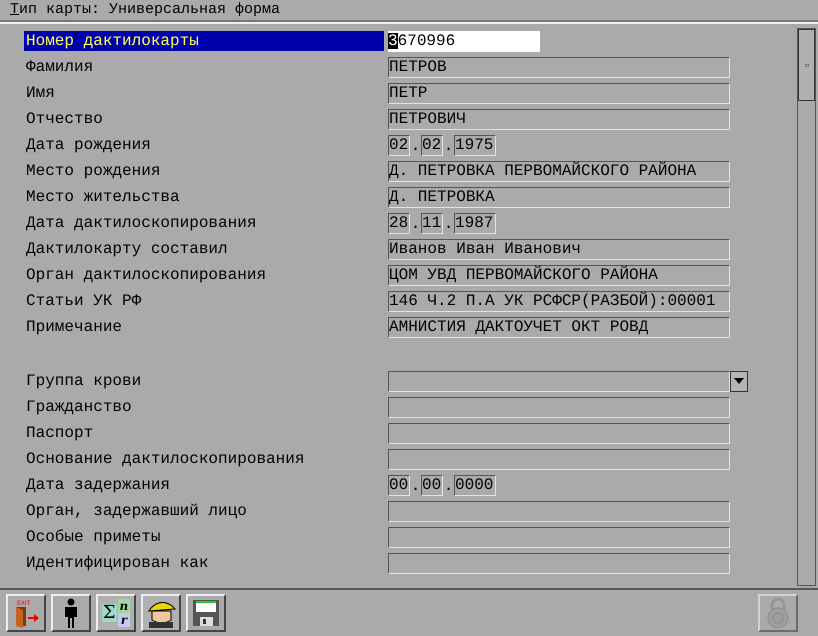  What do you see at coordinates (40, 93) in the screenshot?
I see `field-label: Имя` at bounding box center [40, 93].